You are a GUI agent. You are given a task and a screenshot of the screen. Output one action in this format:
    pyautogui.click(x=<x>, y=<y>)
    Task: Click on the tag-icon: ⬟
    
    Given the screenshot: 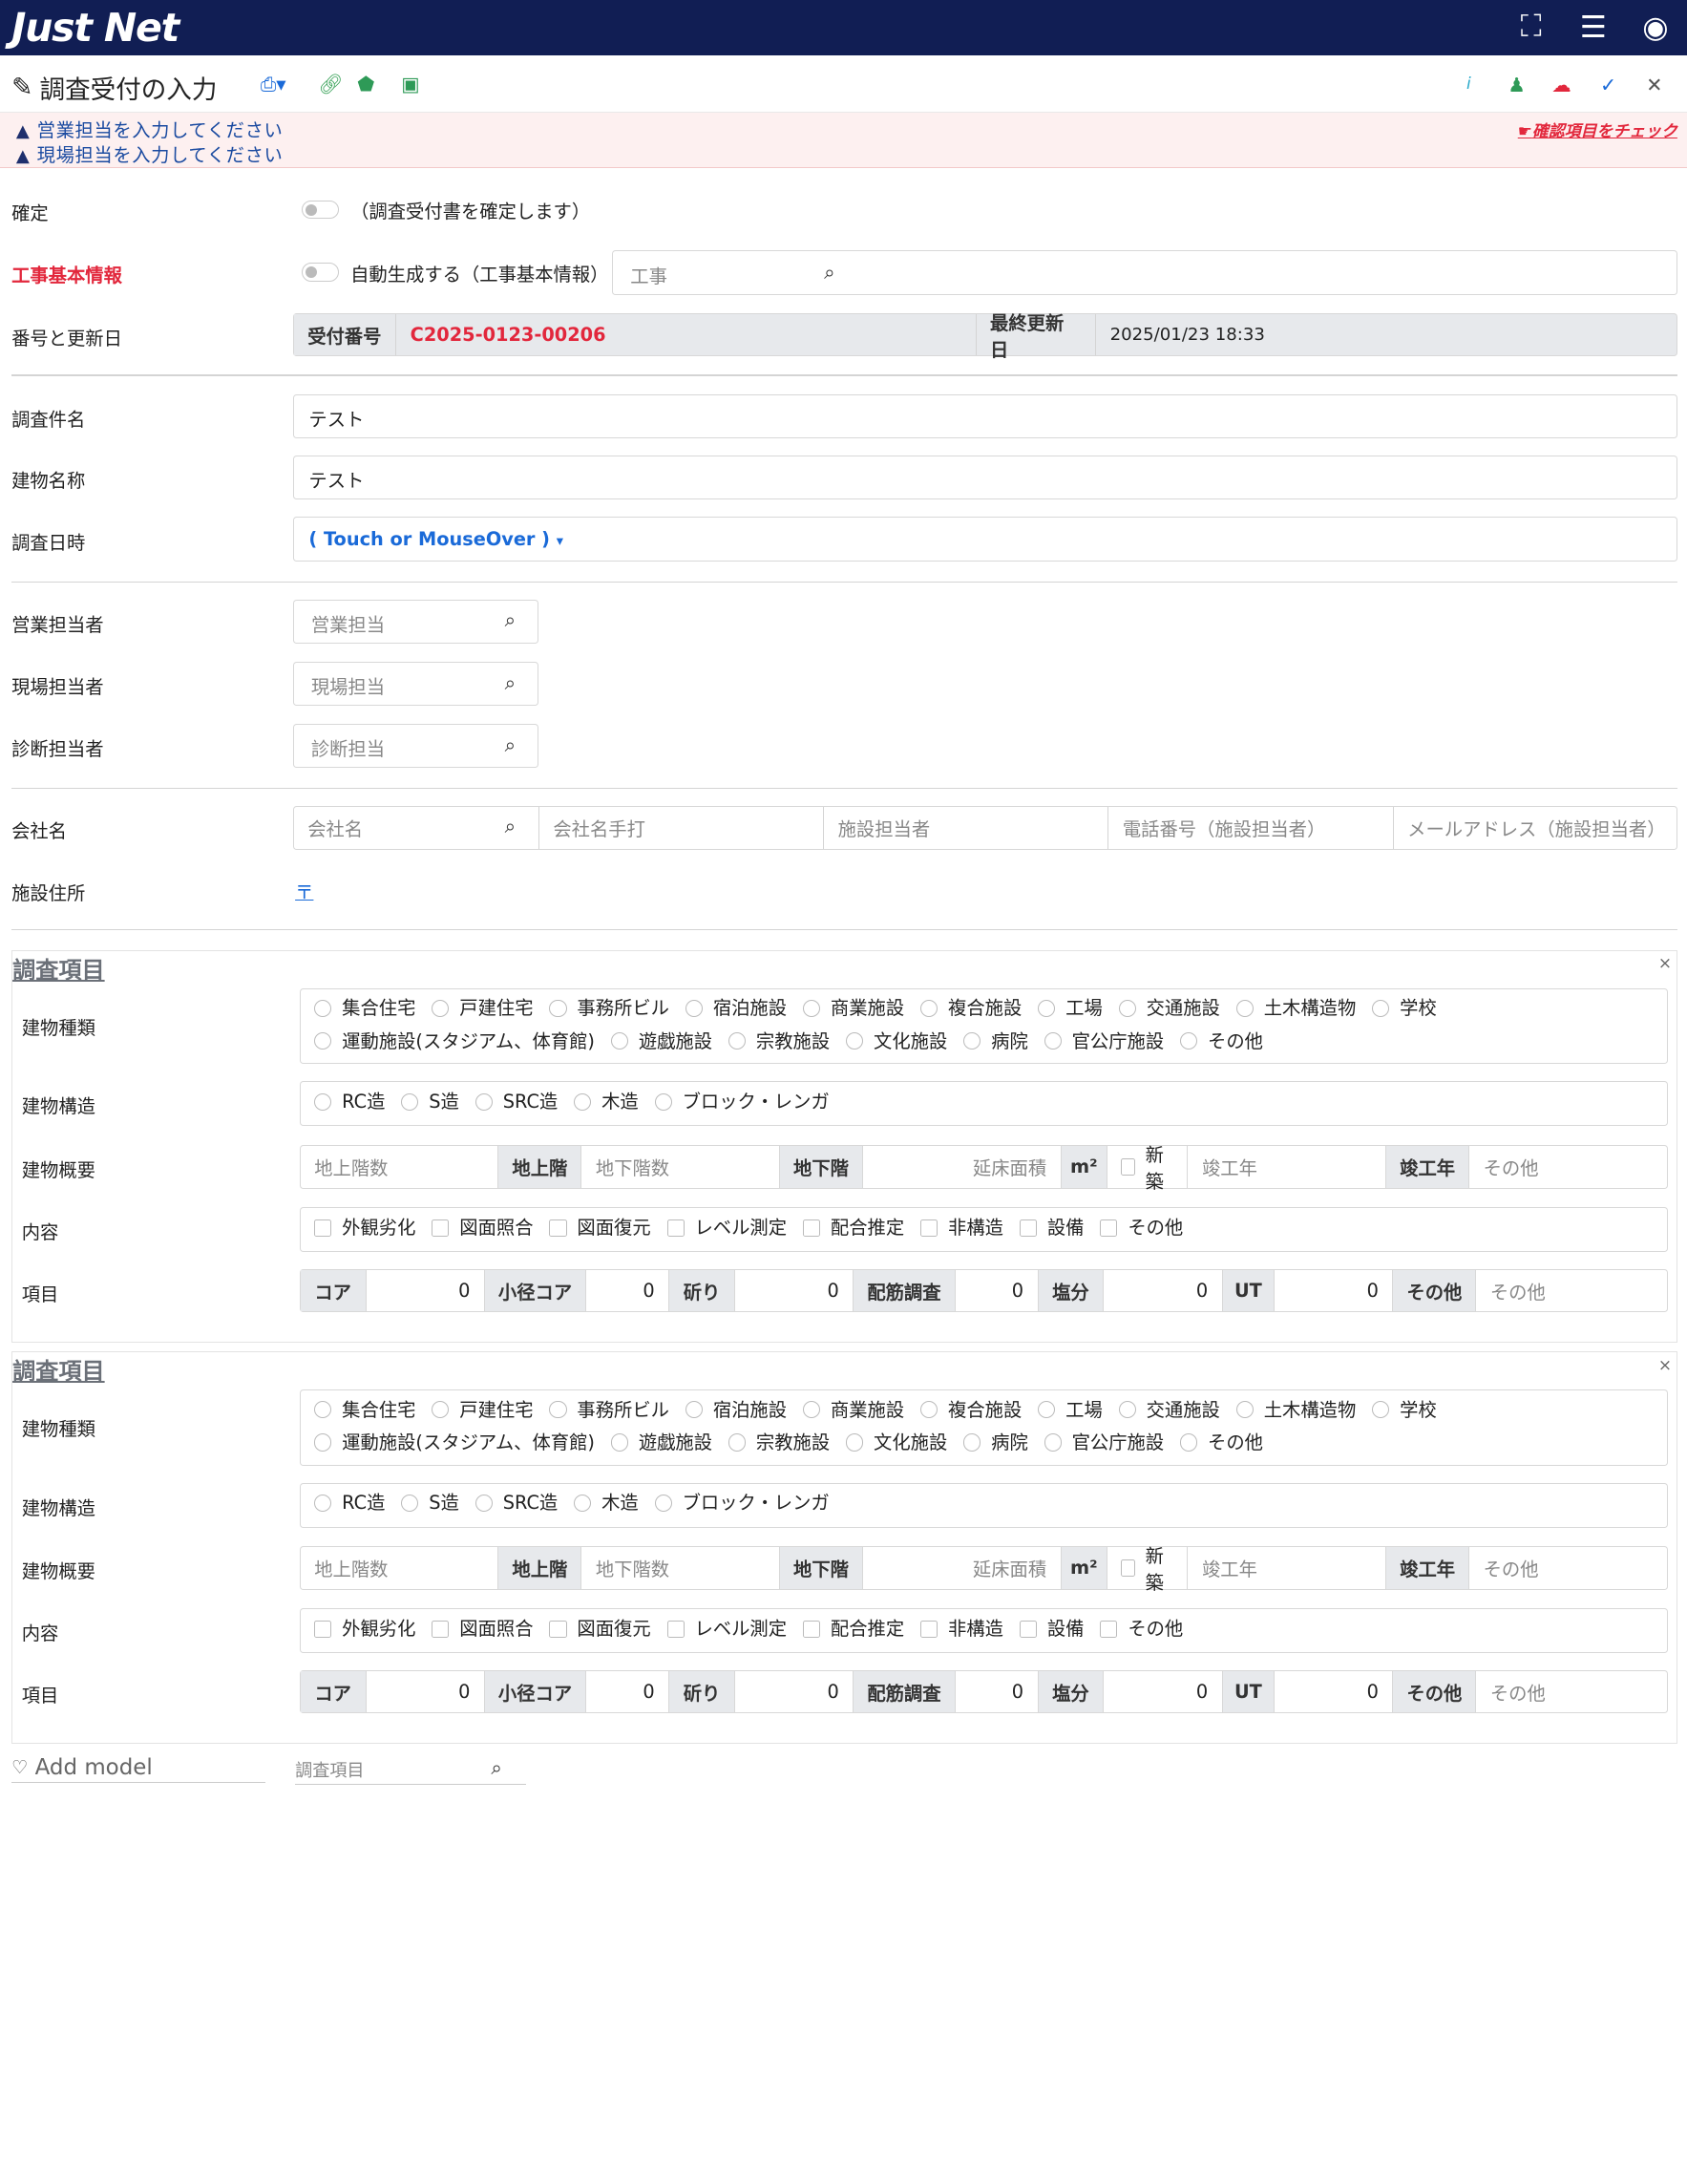 What is the action you would take?
    pyautogui.click(x=366, y=84)
    